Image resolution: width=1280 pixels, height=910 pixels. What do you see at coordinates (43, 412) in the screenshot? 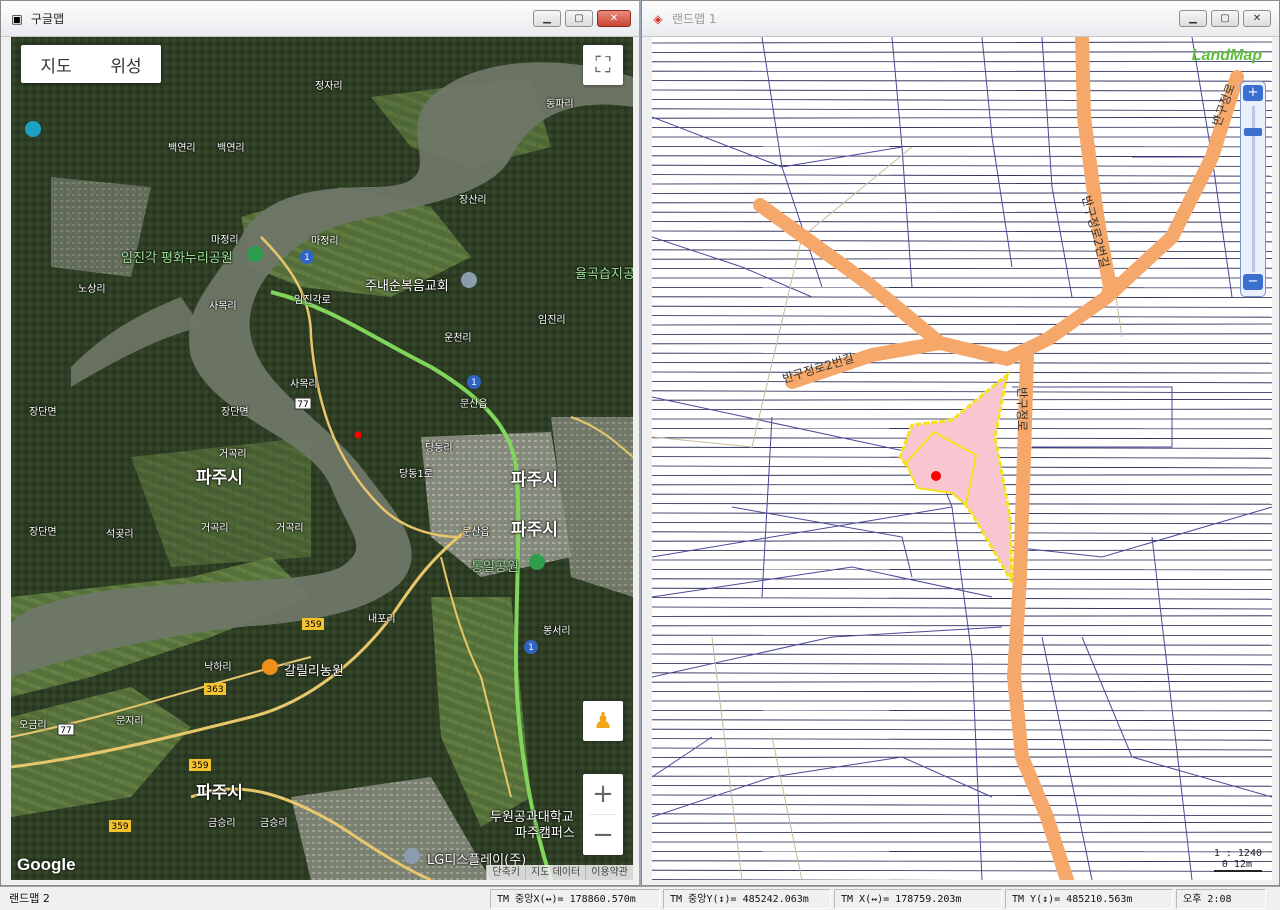
I see `label-jangdan-myeon-1: 장단면` at bounding box center [43, 412].